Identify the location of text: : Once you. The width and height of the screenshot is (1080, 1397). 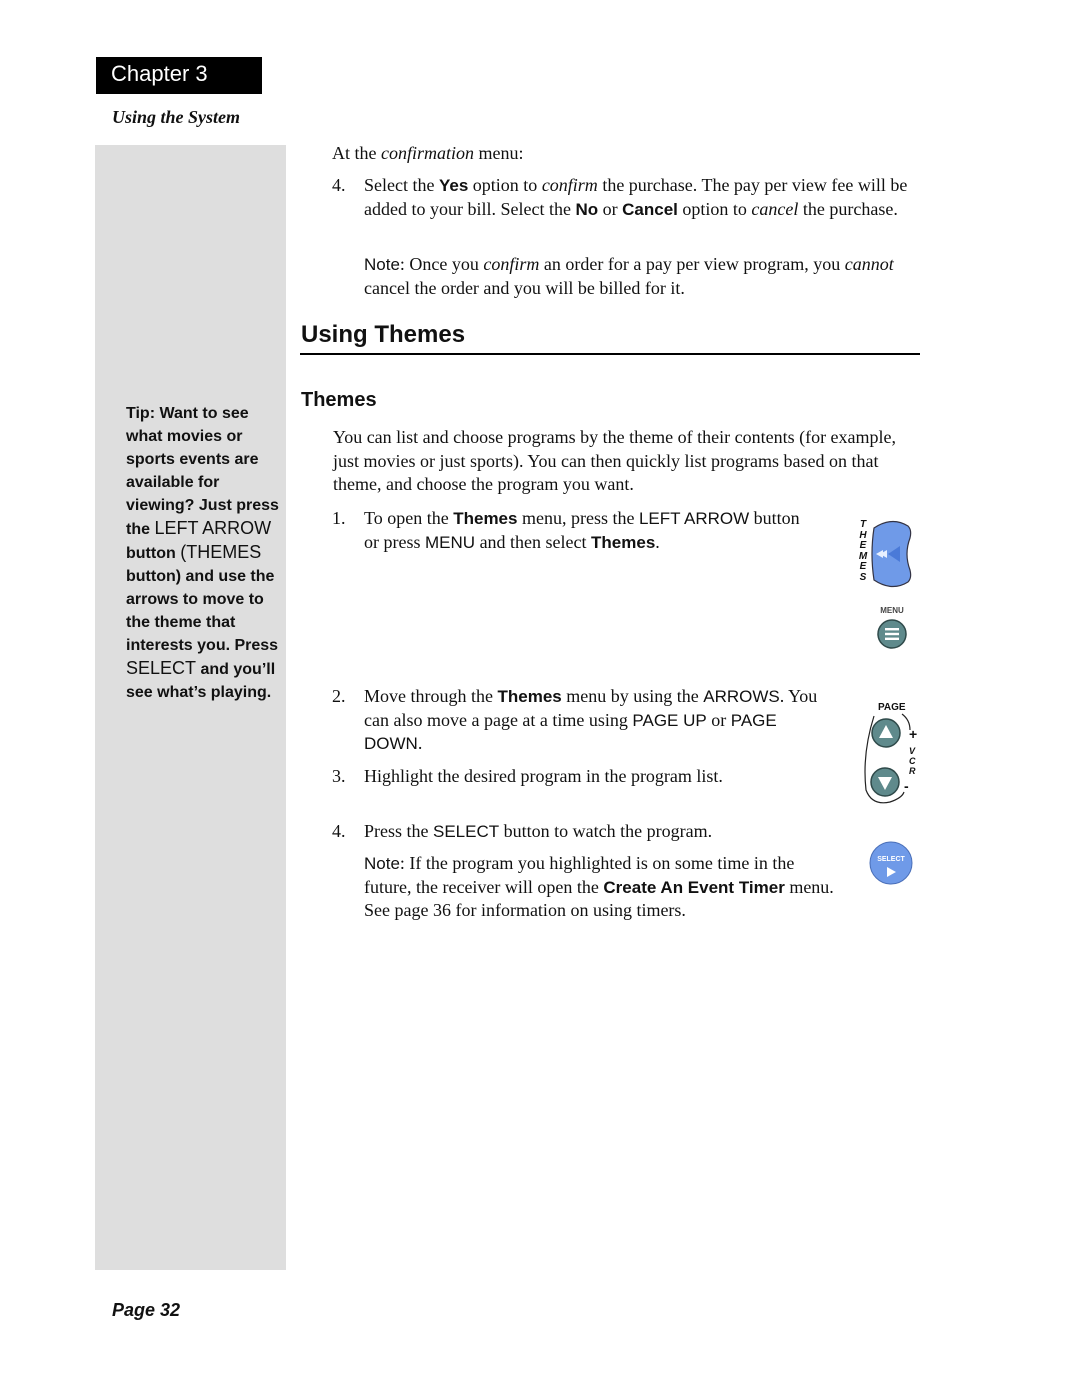
(441, 264).